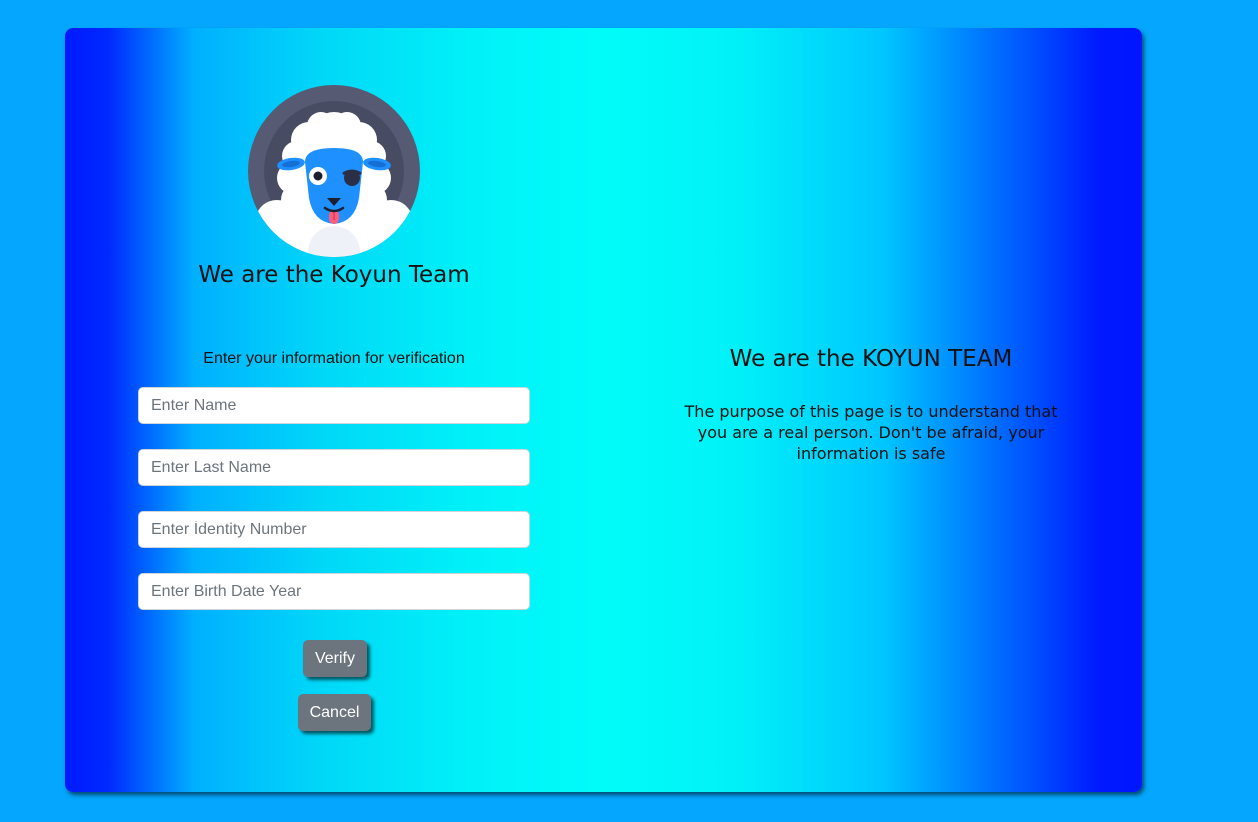 This screenshot has width=1258, height=822. Describe the element at coordinates (334, 358) in the screenshot. I see `form-intro-text: Enter your information for verification` at that location.